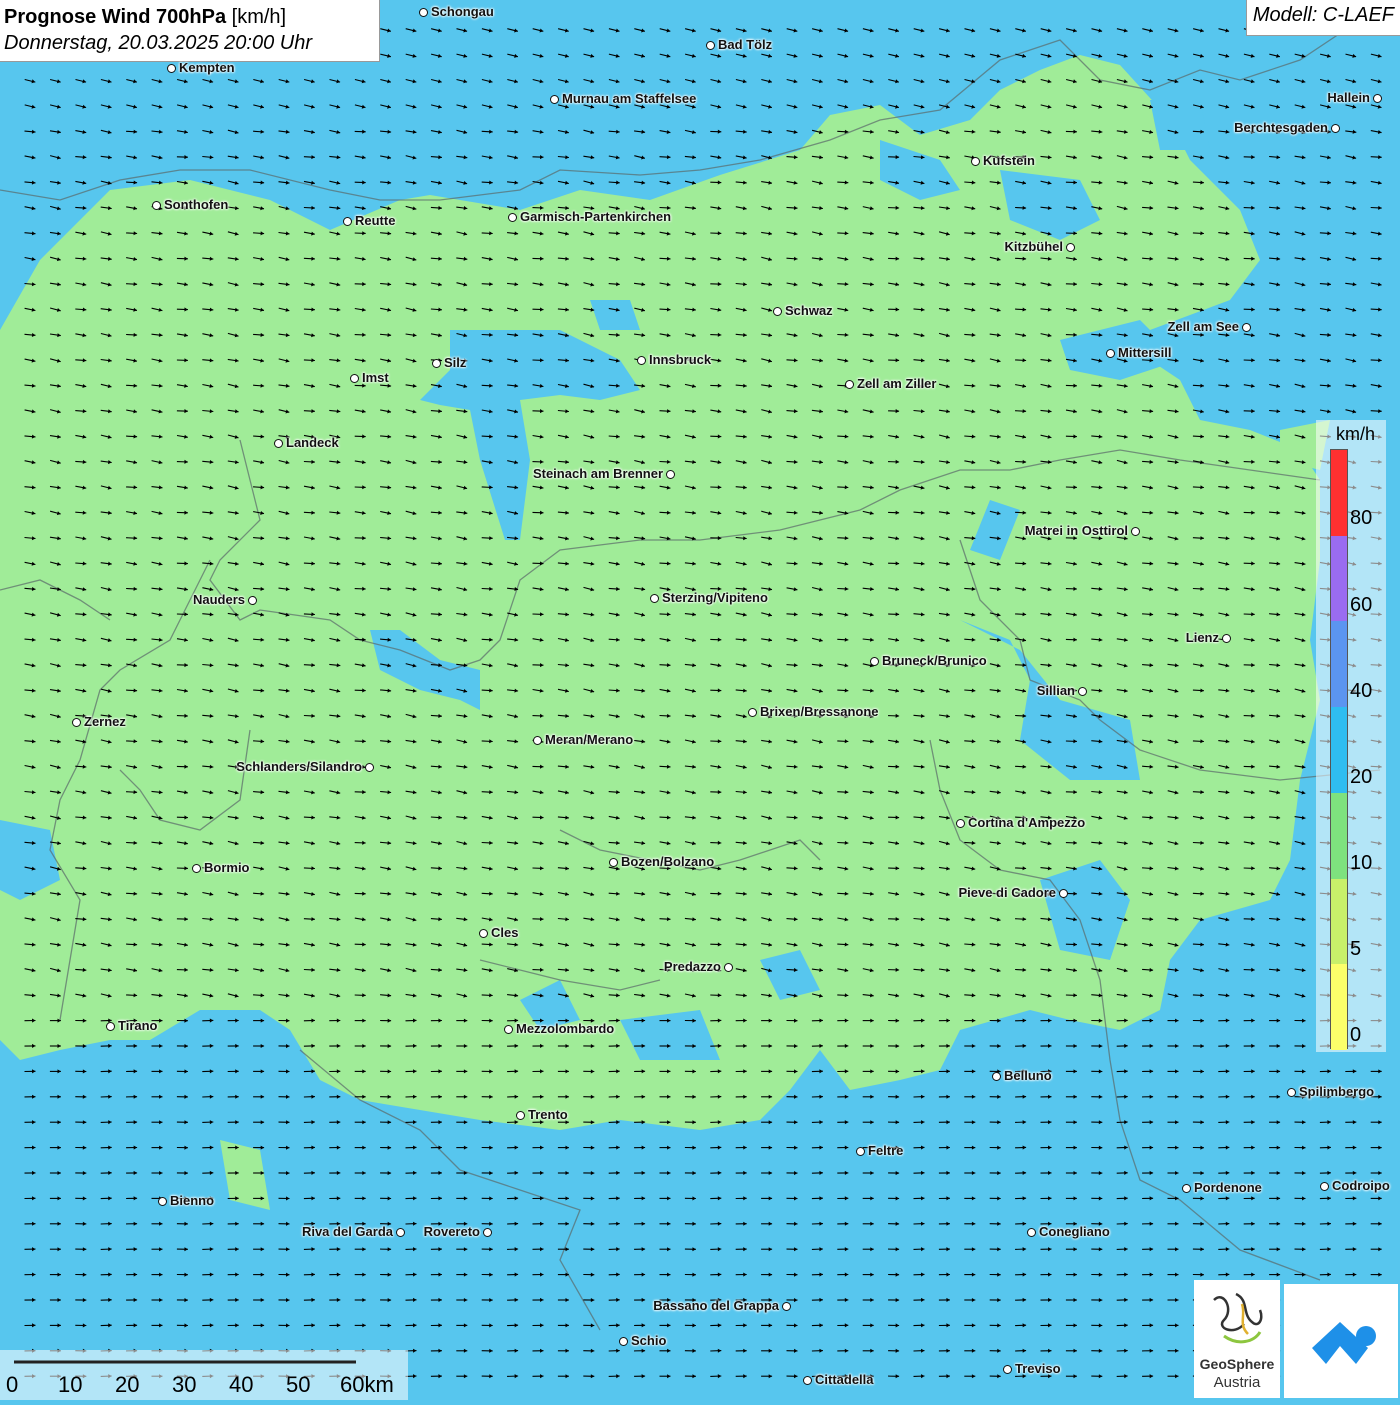  Describe the element at coordinates (819, 711) in the screenshot. I see `city-label: Brixen/Bressanone` at that location.